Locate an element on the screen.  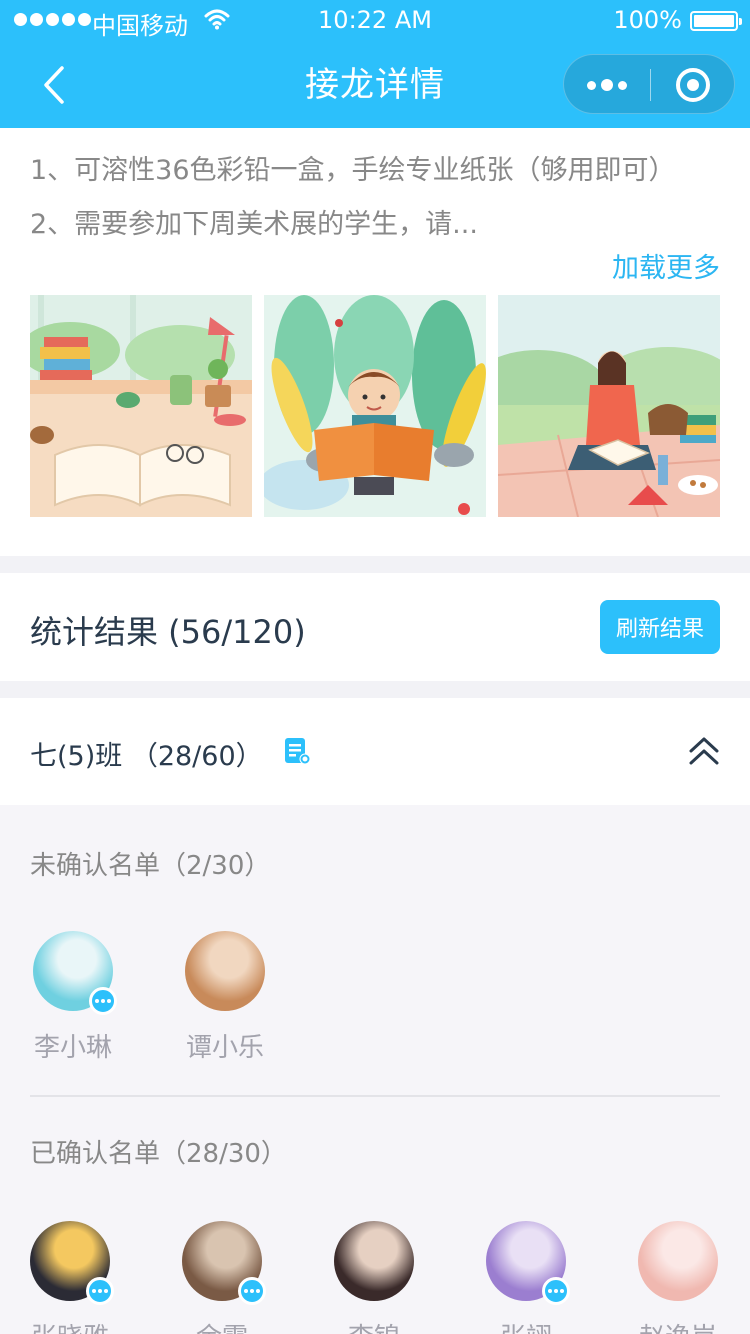
member-name: 李小琳 is located at coordinates (72, 1048).